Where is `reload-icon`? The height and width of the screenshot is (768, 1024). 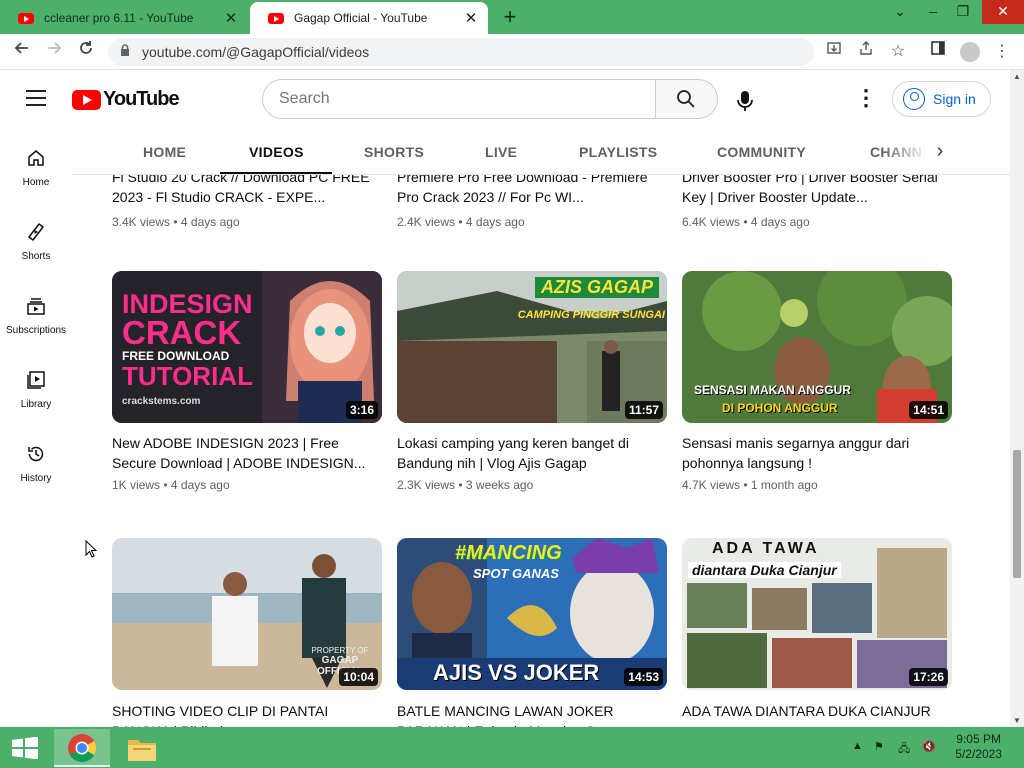
reload-icon is located at coordinates (86, 52).